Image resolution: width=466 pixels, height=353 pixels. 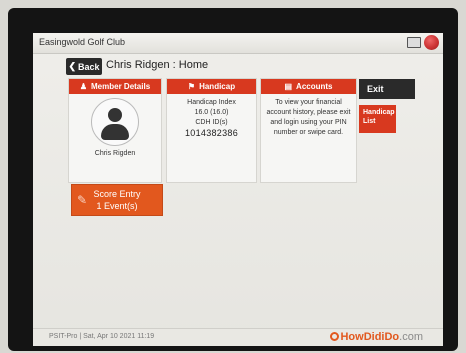 I want to click on accounts-line-2: account history, please exit, so click(x=308, y=112).